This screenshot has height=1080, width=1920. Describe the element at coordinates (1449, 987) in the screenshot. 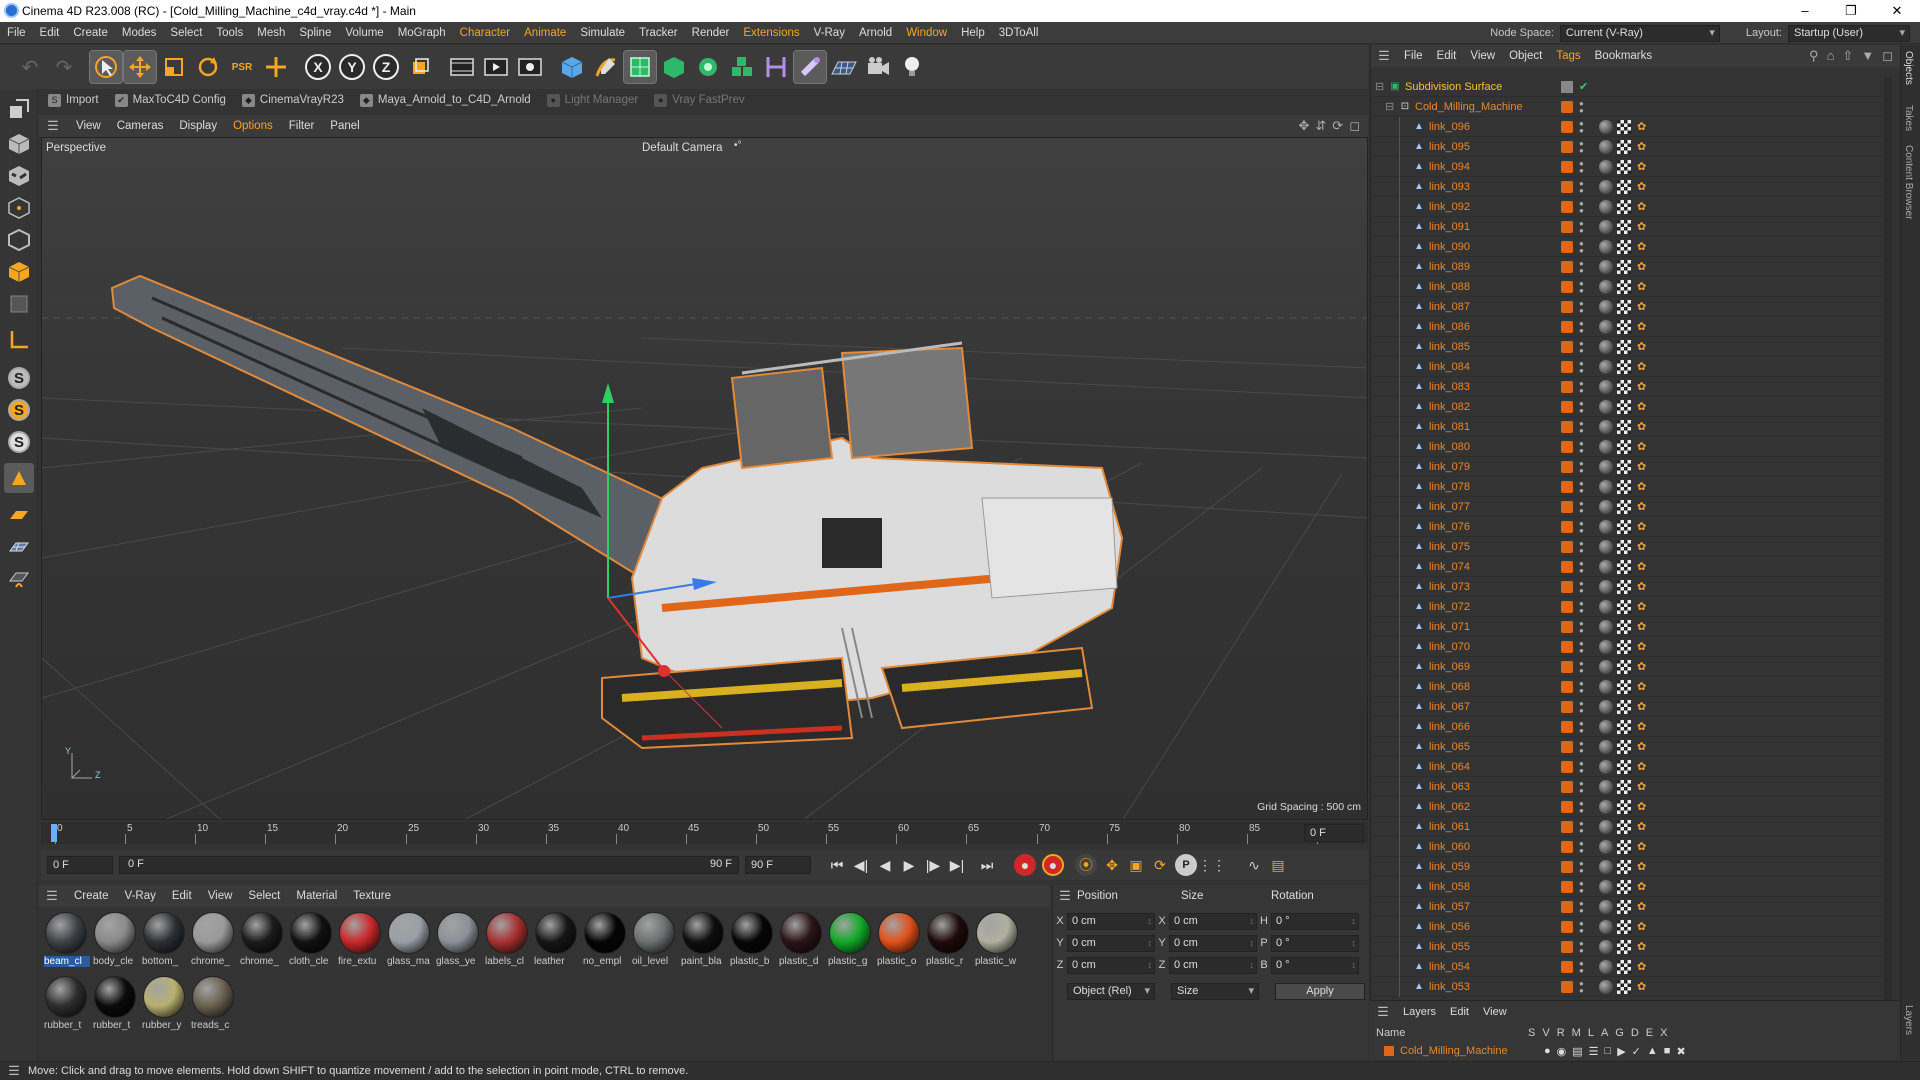

I see `object-name: link_053` at that location.